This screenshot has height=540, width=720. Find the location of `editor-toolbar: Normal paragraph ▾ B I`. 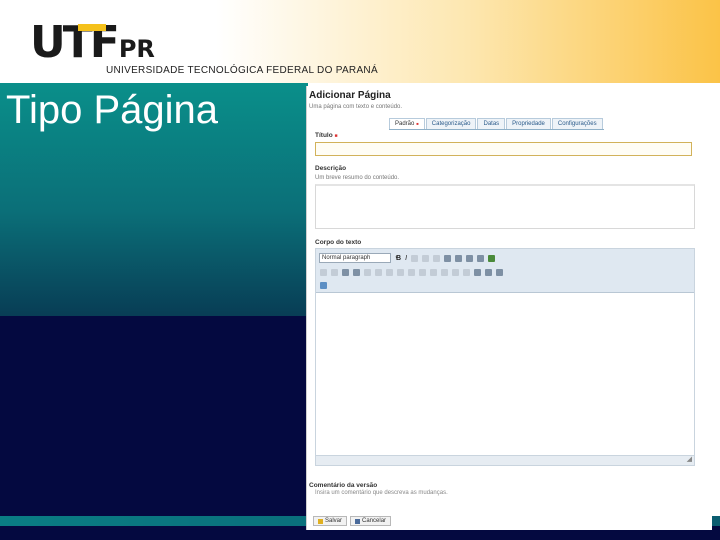

editor-toolbar: Normal paragraph ▾ B I is located at coordinates (505, 271).